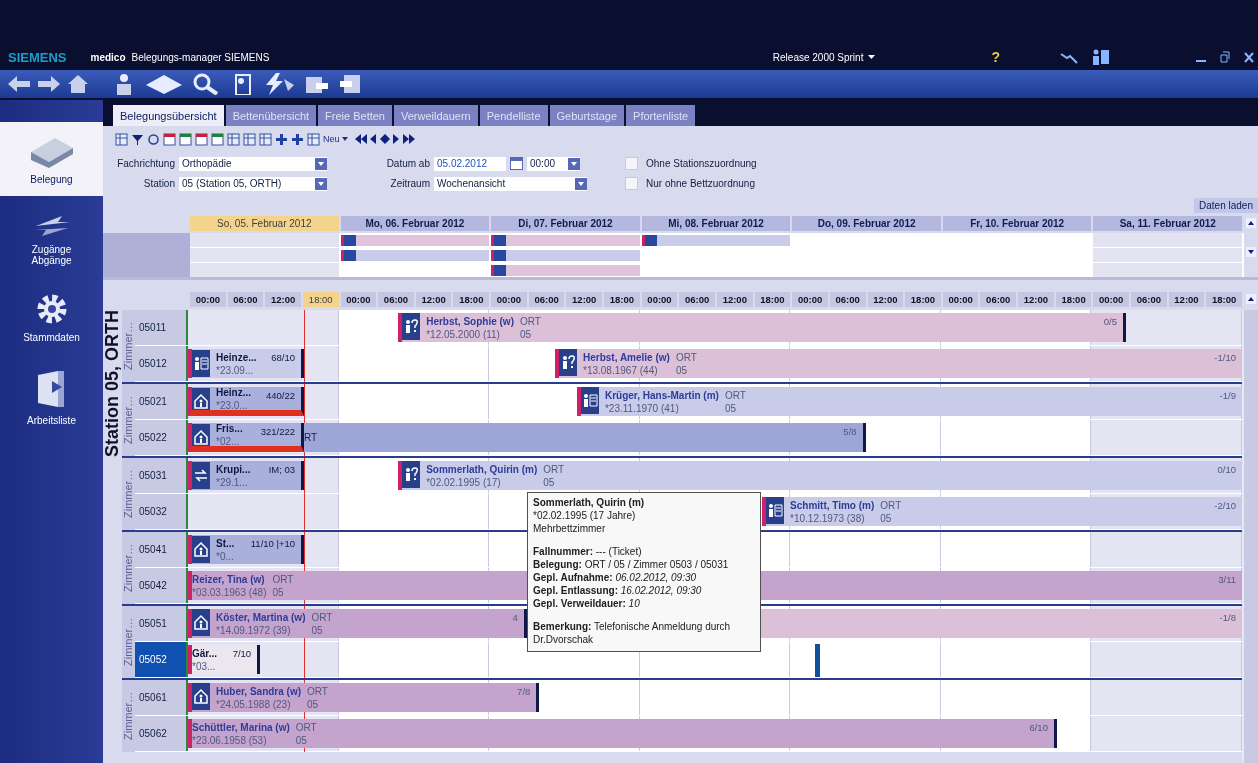 This screenshot has height=763, width=1258. I want to click on day-header: So, 05. Februar 2012, so click(264, 223).